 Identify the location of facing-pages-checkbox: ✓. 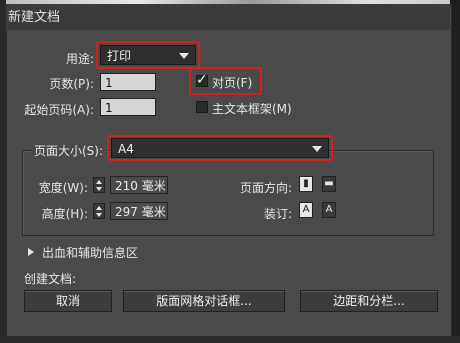
(202, 80).